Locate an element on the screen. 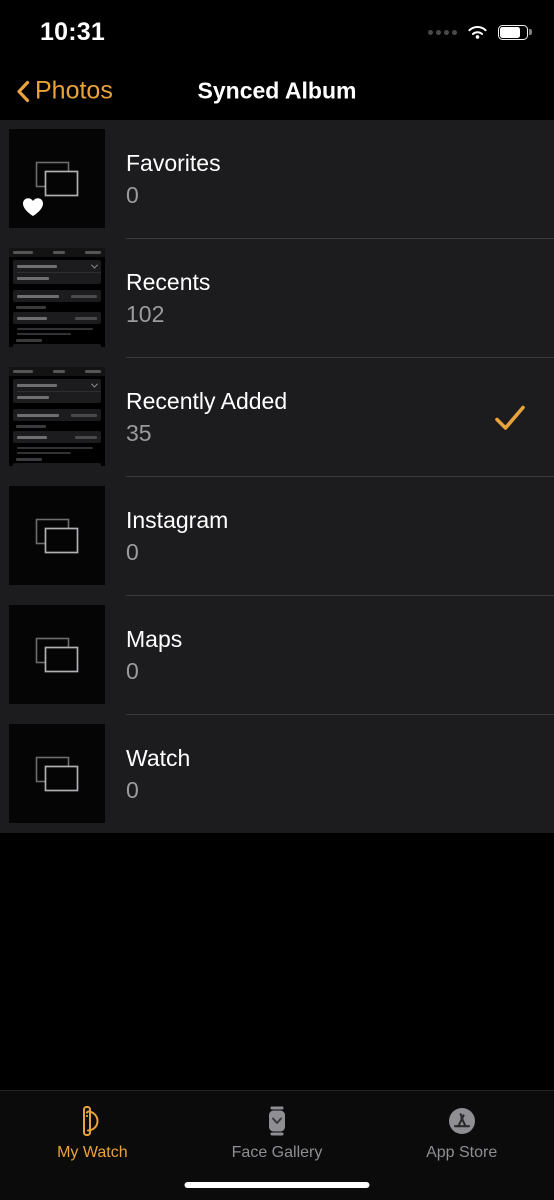  tab-my-watch: My Watch is located at coordinates (92, 1126).